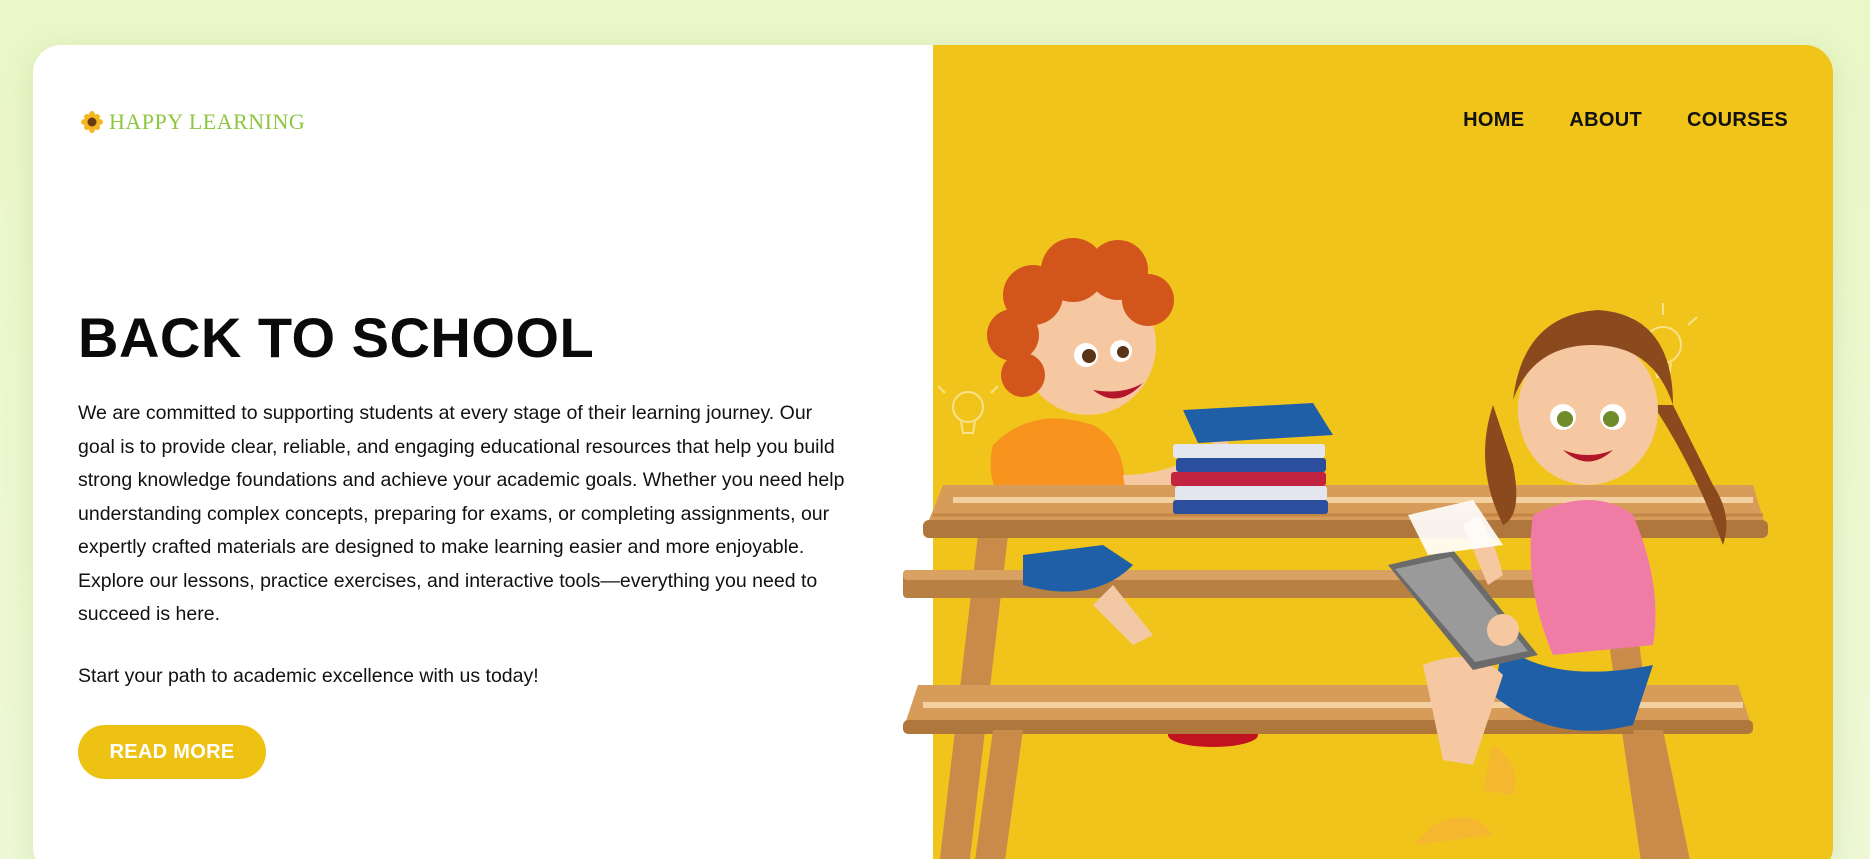 This screenshot has height=859, width=1870. What do you see at coordinates (207, 121) in the screenshot?
I see `brand-name: HAPPY LEARNING` at bounding box center [207, 121].